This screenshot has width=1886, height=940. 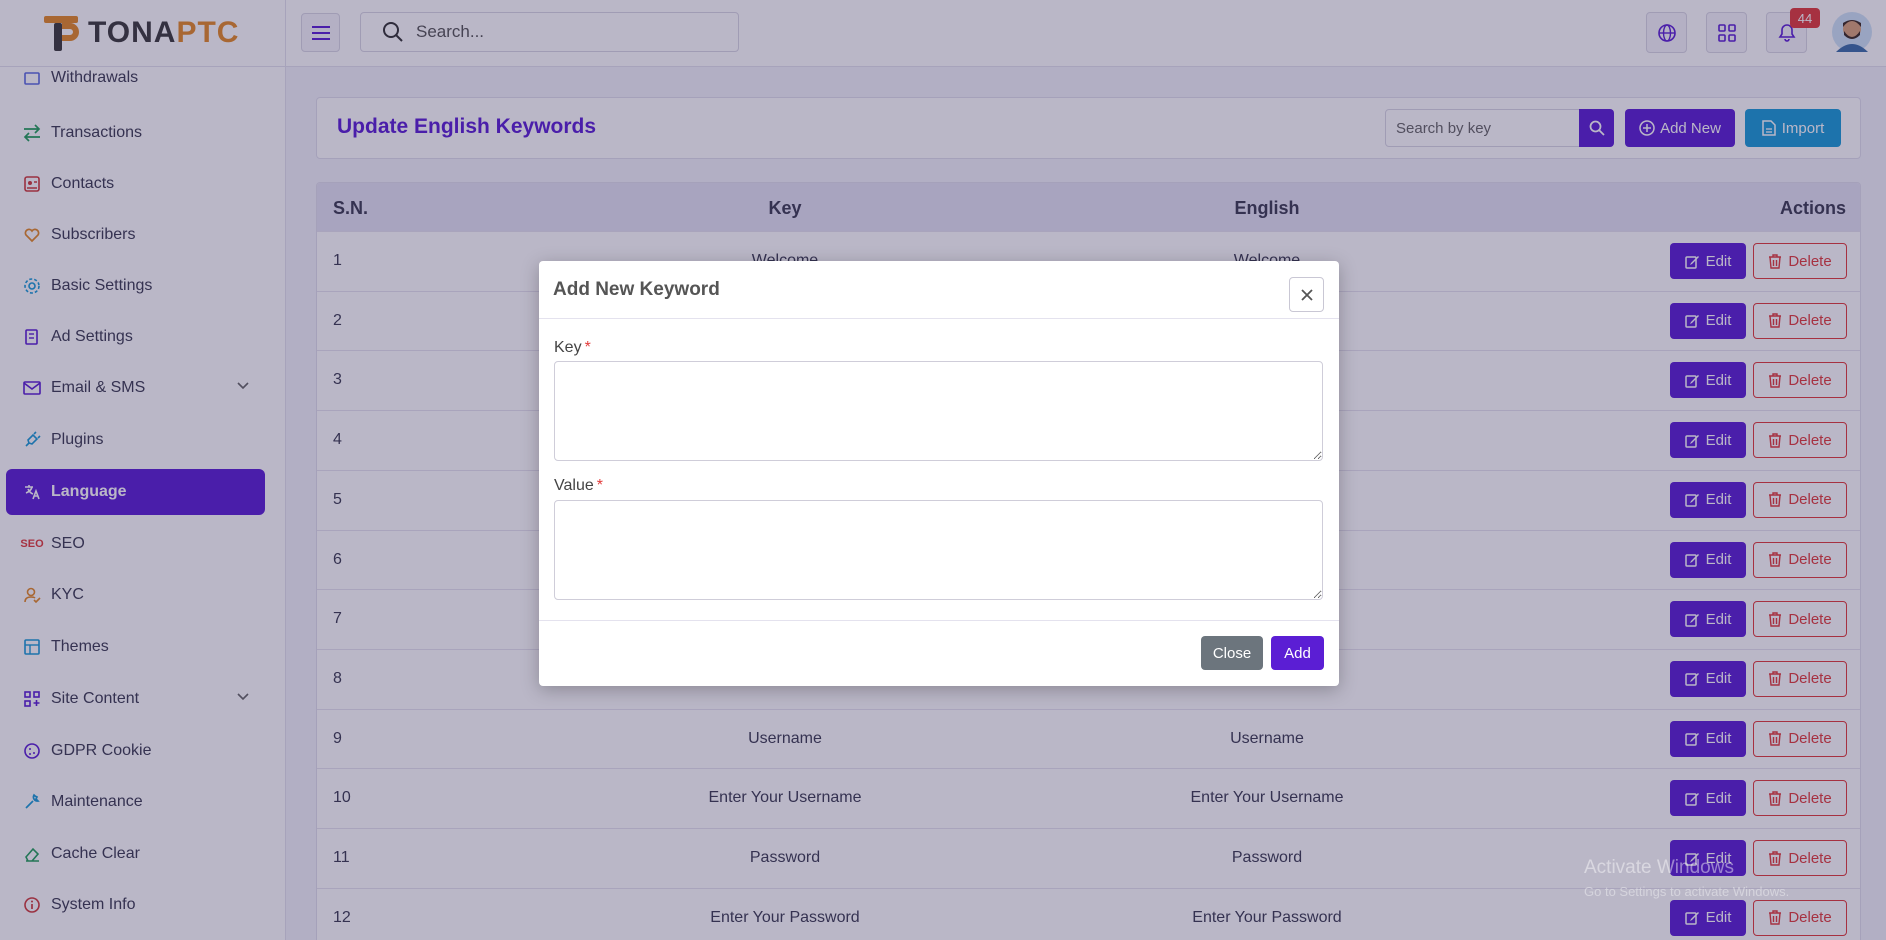 What do you see at coordinates (636, 289) in the screenshot?
I see `modal-title: Add New Keyword` at bounding box center [636, 289].